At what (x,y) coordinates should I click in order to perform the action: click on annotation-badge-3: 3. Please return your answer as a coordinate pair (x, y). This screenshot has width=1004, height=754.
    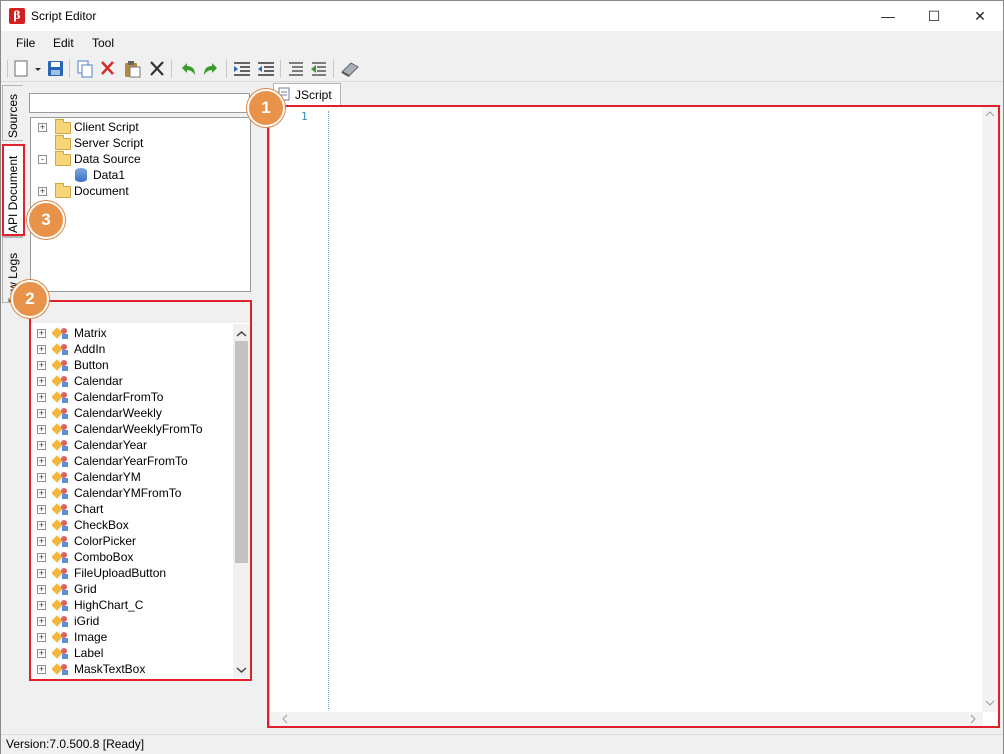
    Looking at the image, I should click on (46, 220).